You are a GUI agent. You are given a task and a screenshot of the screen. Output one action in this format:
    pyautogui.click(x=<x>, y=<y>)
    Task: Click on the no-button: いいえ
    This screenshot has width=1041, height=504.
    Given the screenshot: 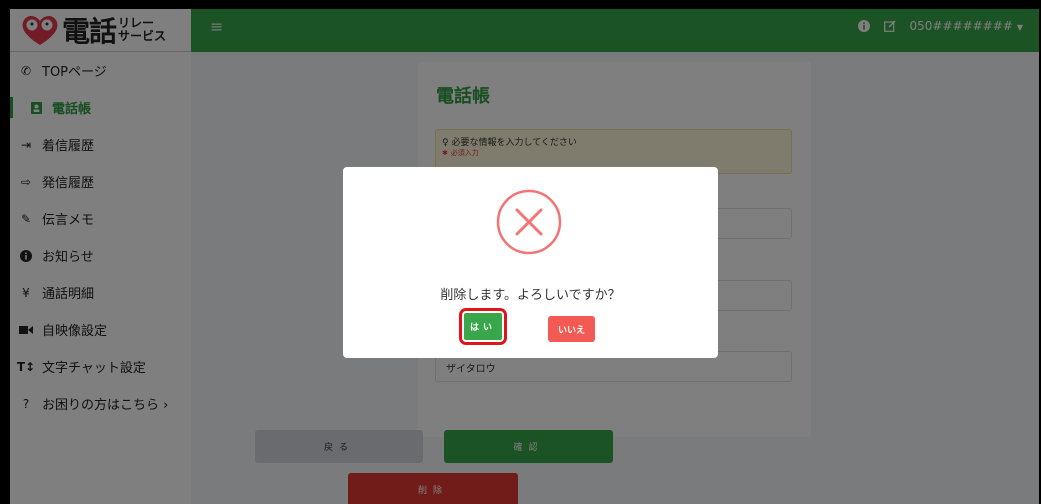 What is the action you would take?
    pyautogui.click(x=571, y=329)
    